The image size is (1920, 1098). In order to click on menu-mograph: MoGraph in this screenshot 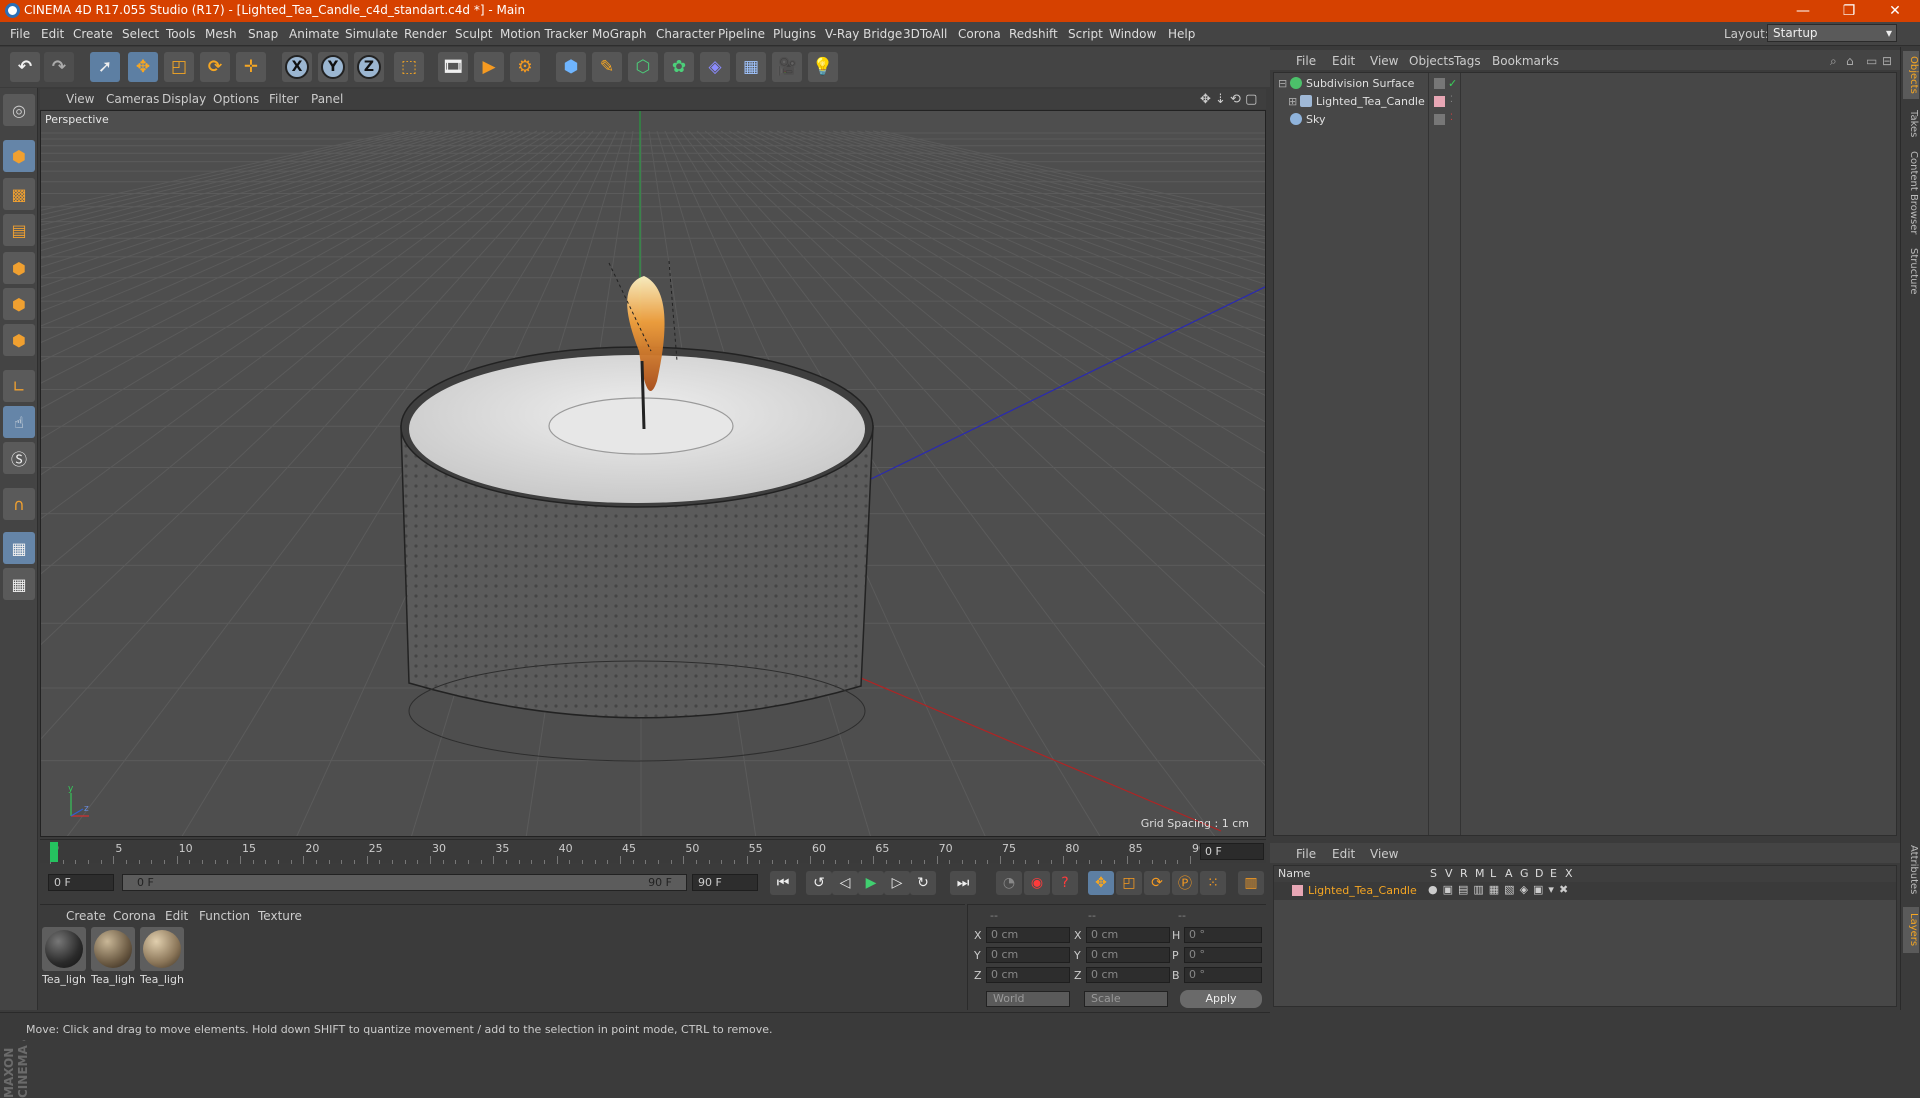, I will do `click(619, 34)`.